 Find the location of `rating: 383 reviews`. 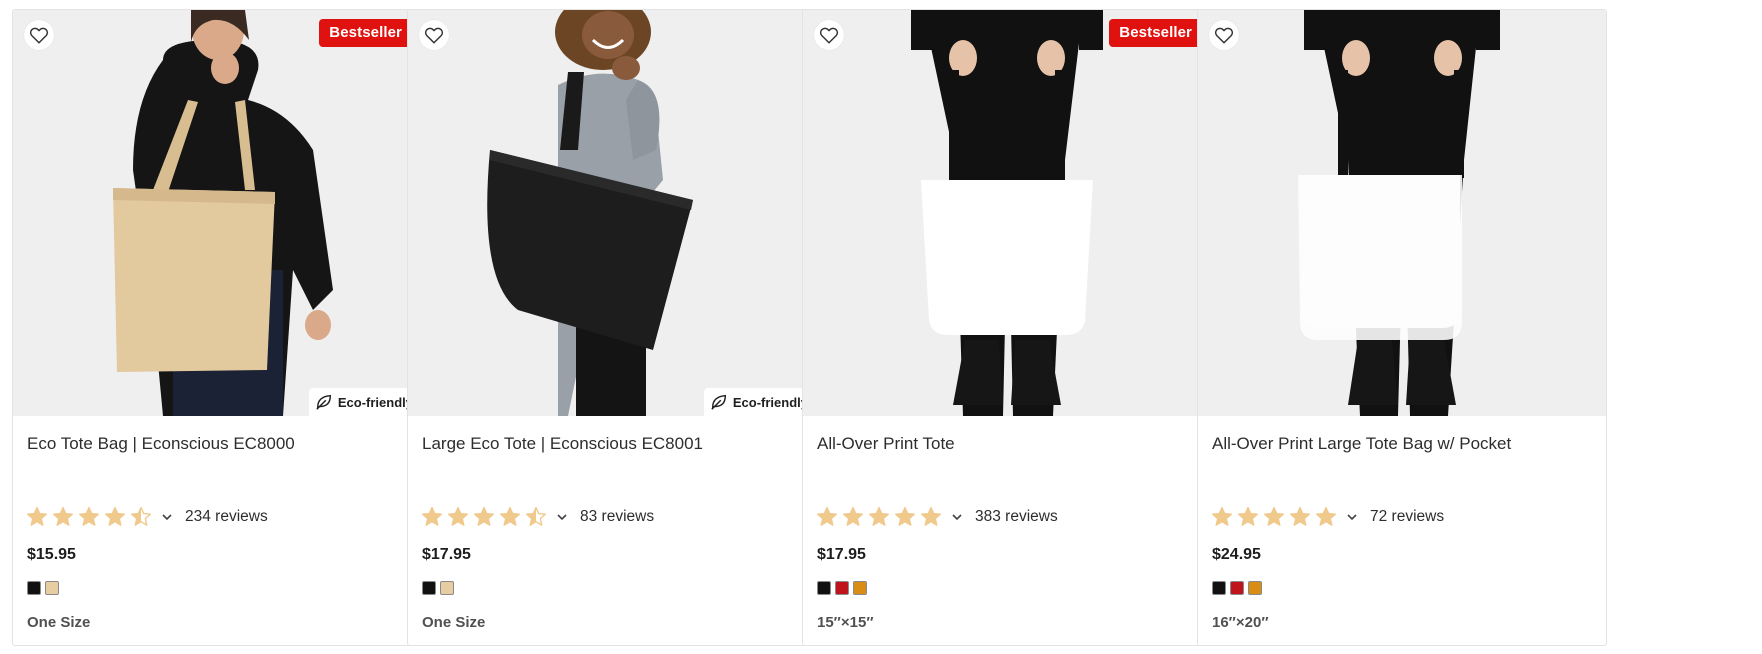

rating: 383 reviews is located at coordinates (937, 517).